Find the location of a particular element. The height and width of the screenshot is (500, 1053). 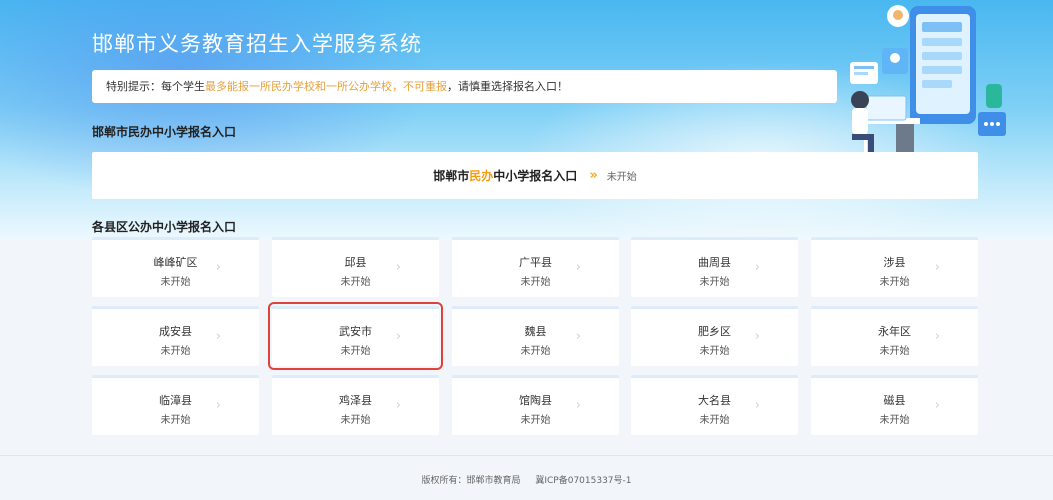

district-card: 武安市未开始 › is located at coordinates (355, 336).